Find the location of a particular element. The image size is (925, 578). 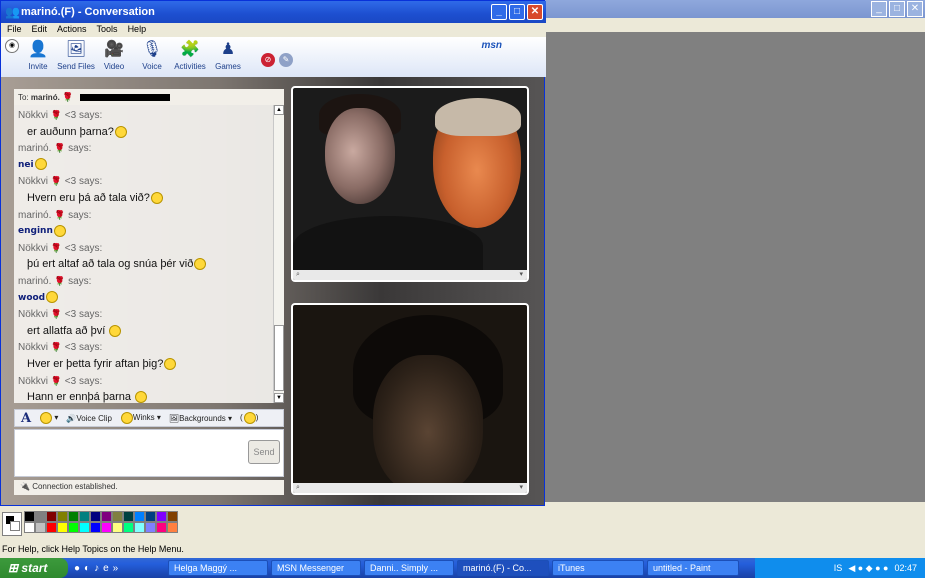

menu-tools: Tools is located at coordinates (107, 30).